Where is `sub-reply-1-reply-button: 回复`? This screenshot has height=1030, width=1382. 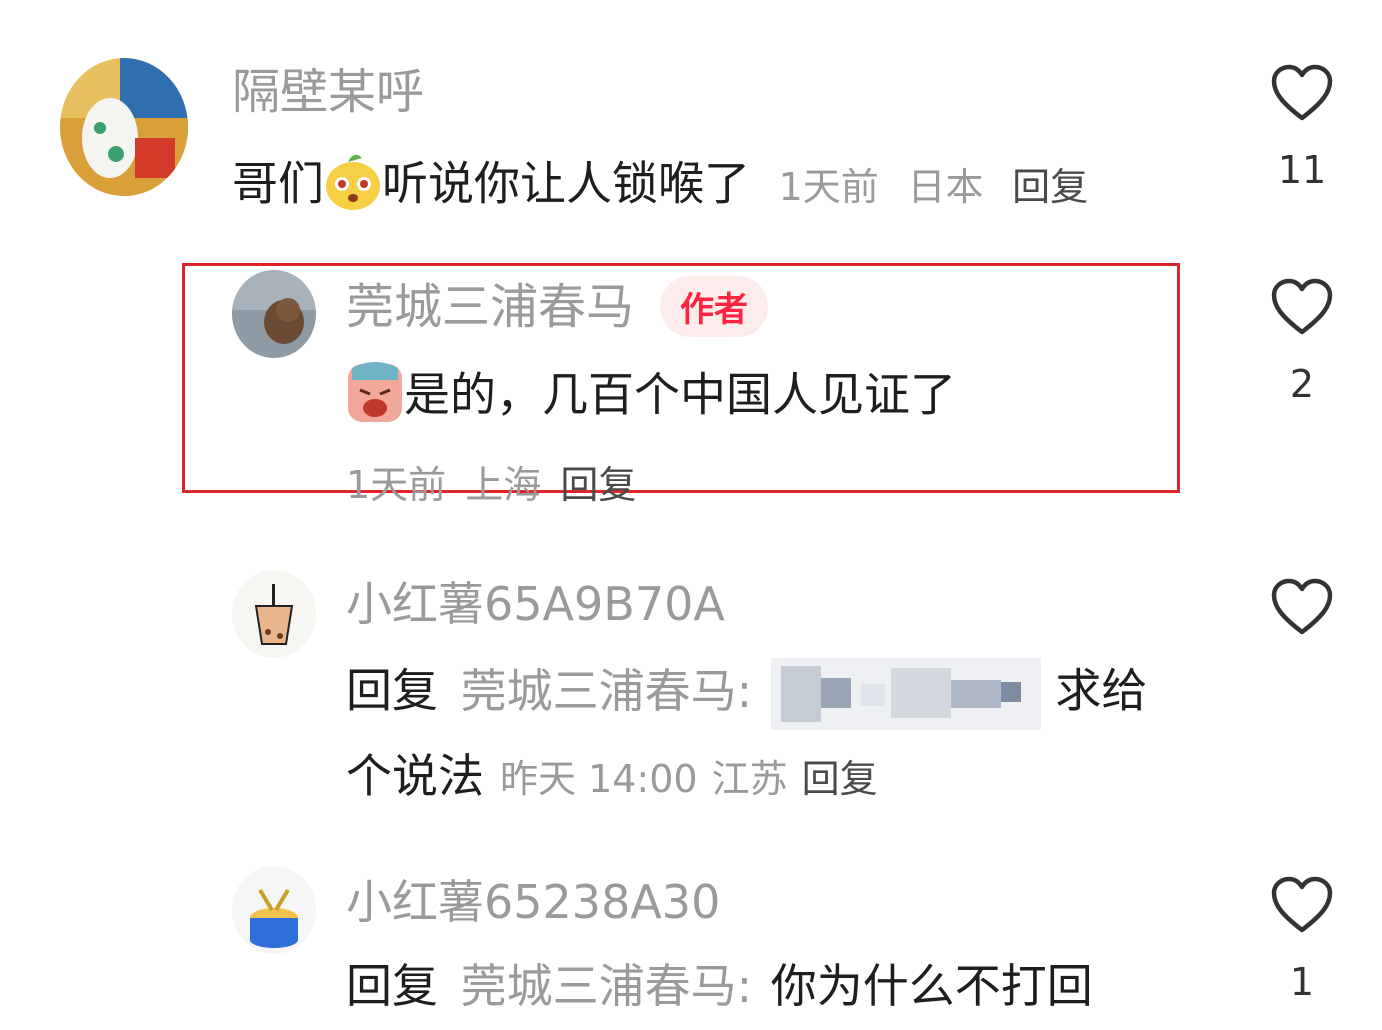
sub-reply-1-reply-button: 回复 is located at coordinates (840, 775).